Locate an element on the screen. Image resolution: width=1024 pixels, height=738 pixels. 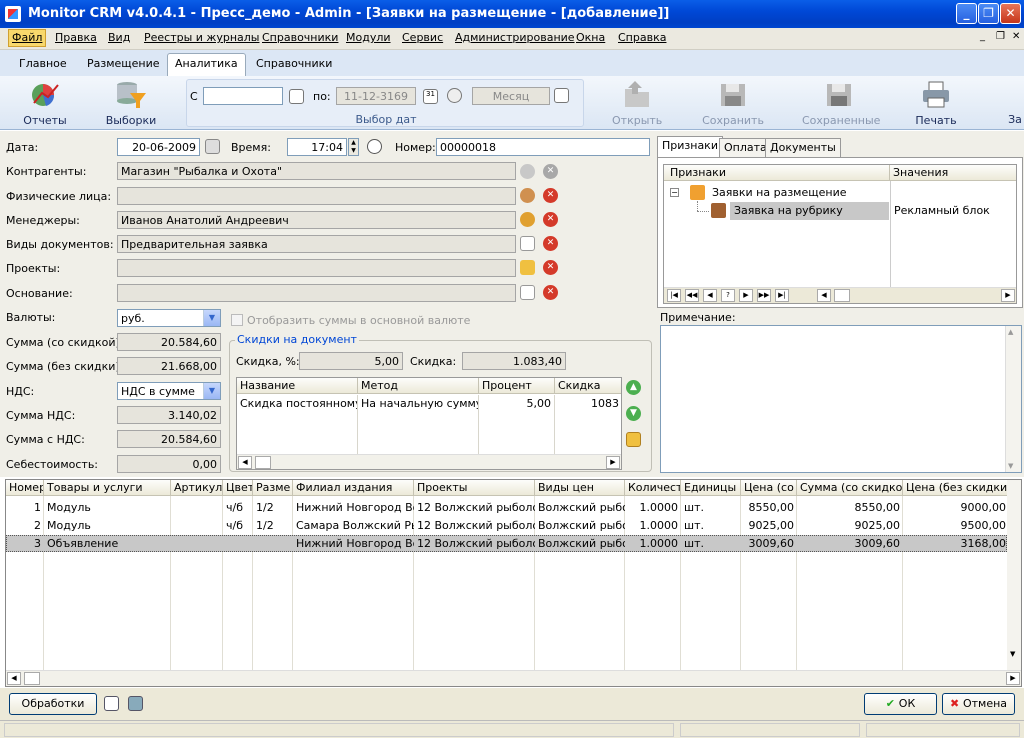
time-spinner: ▲ ▼ is located at coordinates (353, 147).